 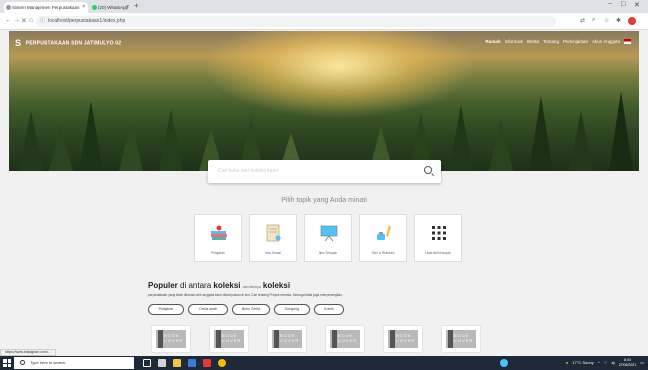 I want to click on chevron-up-icon: ^, so click(x=599, y=362).